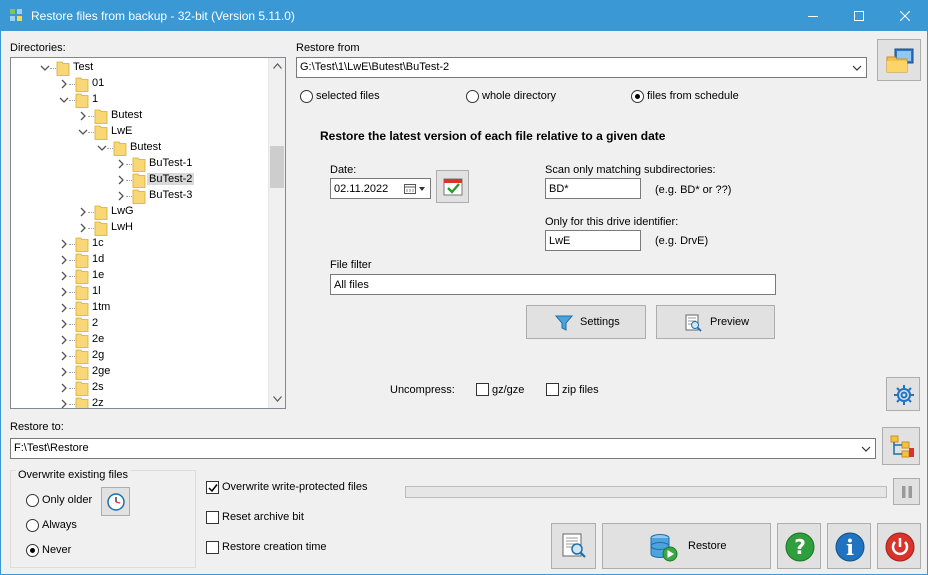 The width and height of the screenshot is (928, 575). What do you see at coordinates (122, 211) in the screenshot?
I see `tree-item-label: LwG` at bounding box center [122, 211].